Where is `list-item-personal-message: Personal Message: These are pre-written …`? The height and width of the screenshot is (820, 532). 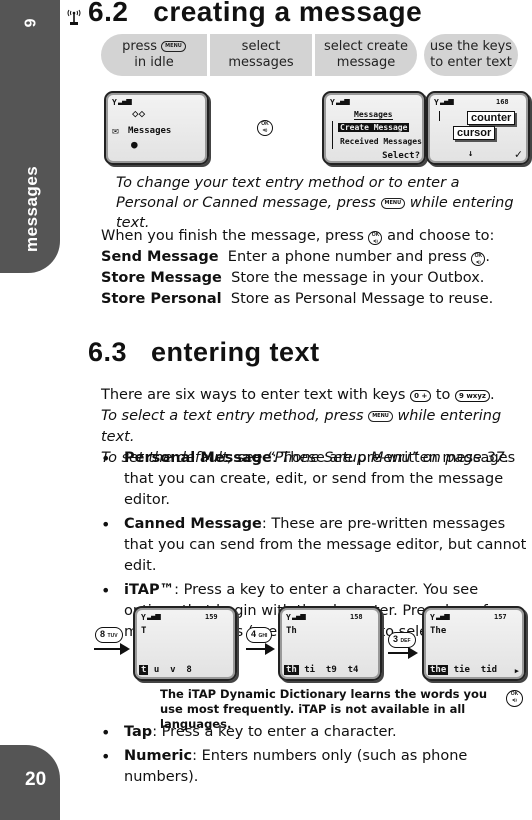
list-item-personal-message: Personal Message: These are pre-written … is located at coordinates (316, 479).